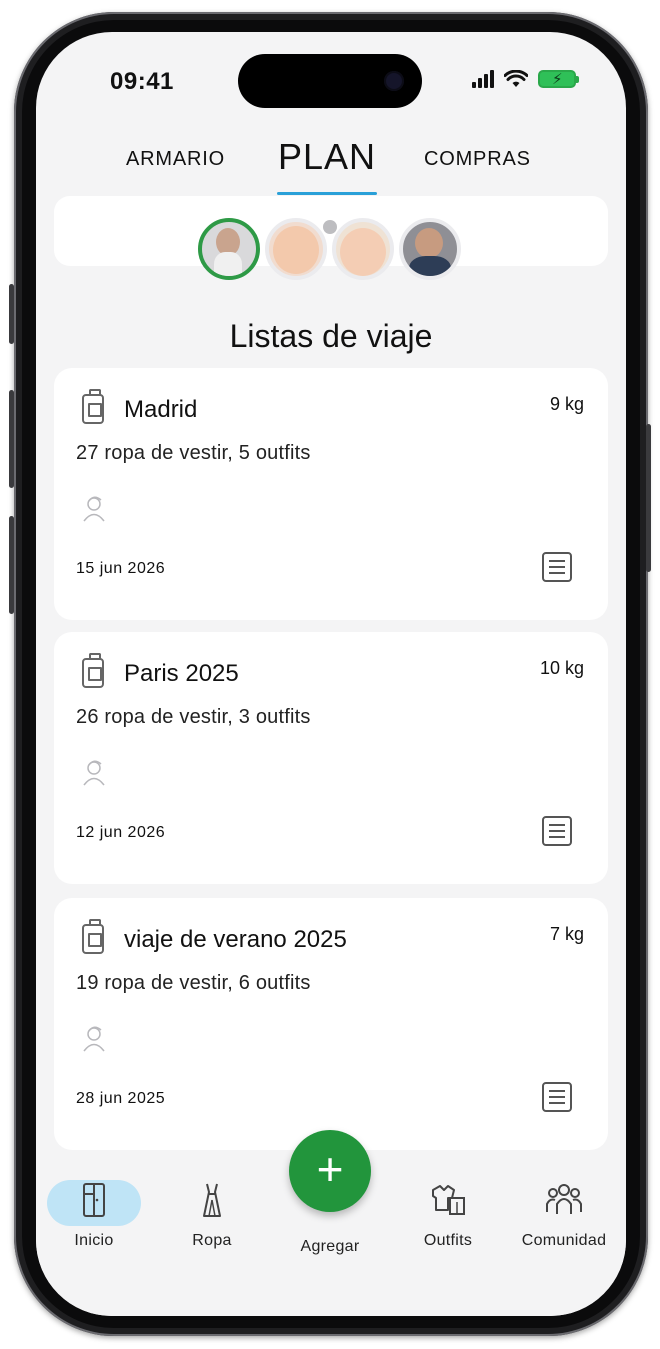 This screenshot has width=660, height=1349. I want to click on nav-inicio: Inicio, so click(94, 1215).